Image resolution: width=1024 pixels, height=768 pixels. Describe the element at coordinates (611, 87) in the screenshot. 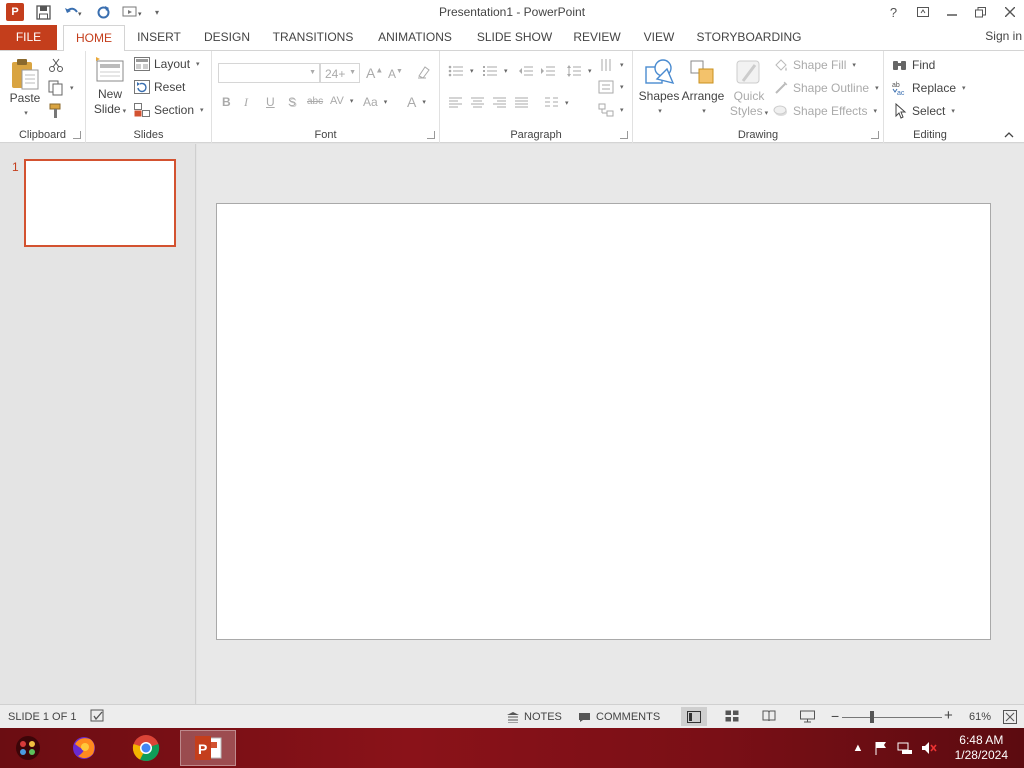

I see `align-text-button: ▾` at that location.